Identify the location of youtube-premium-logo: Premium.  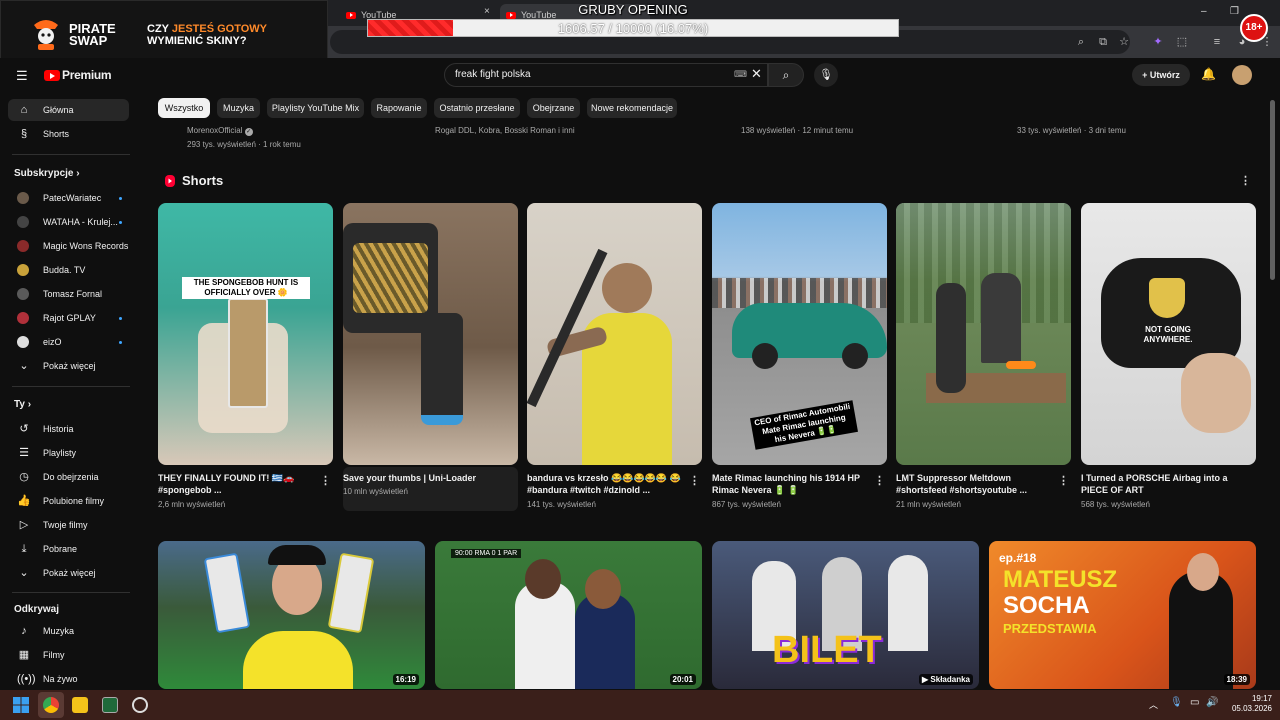
(87, 75).